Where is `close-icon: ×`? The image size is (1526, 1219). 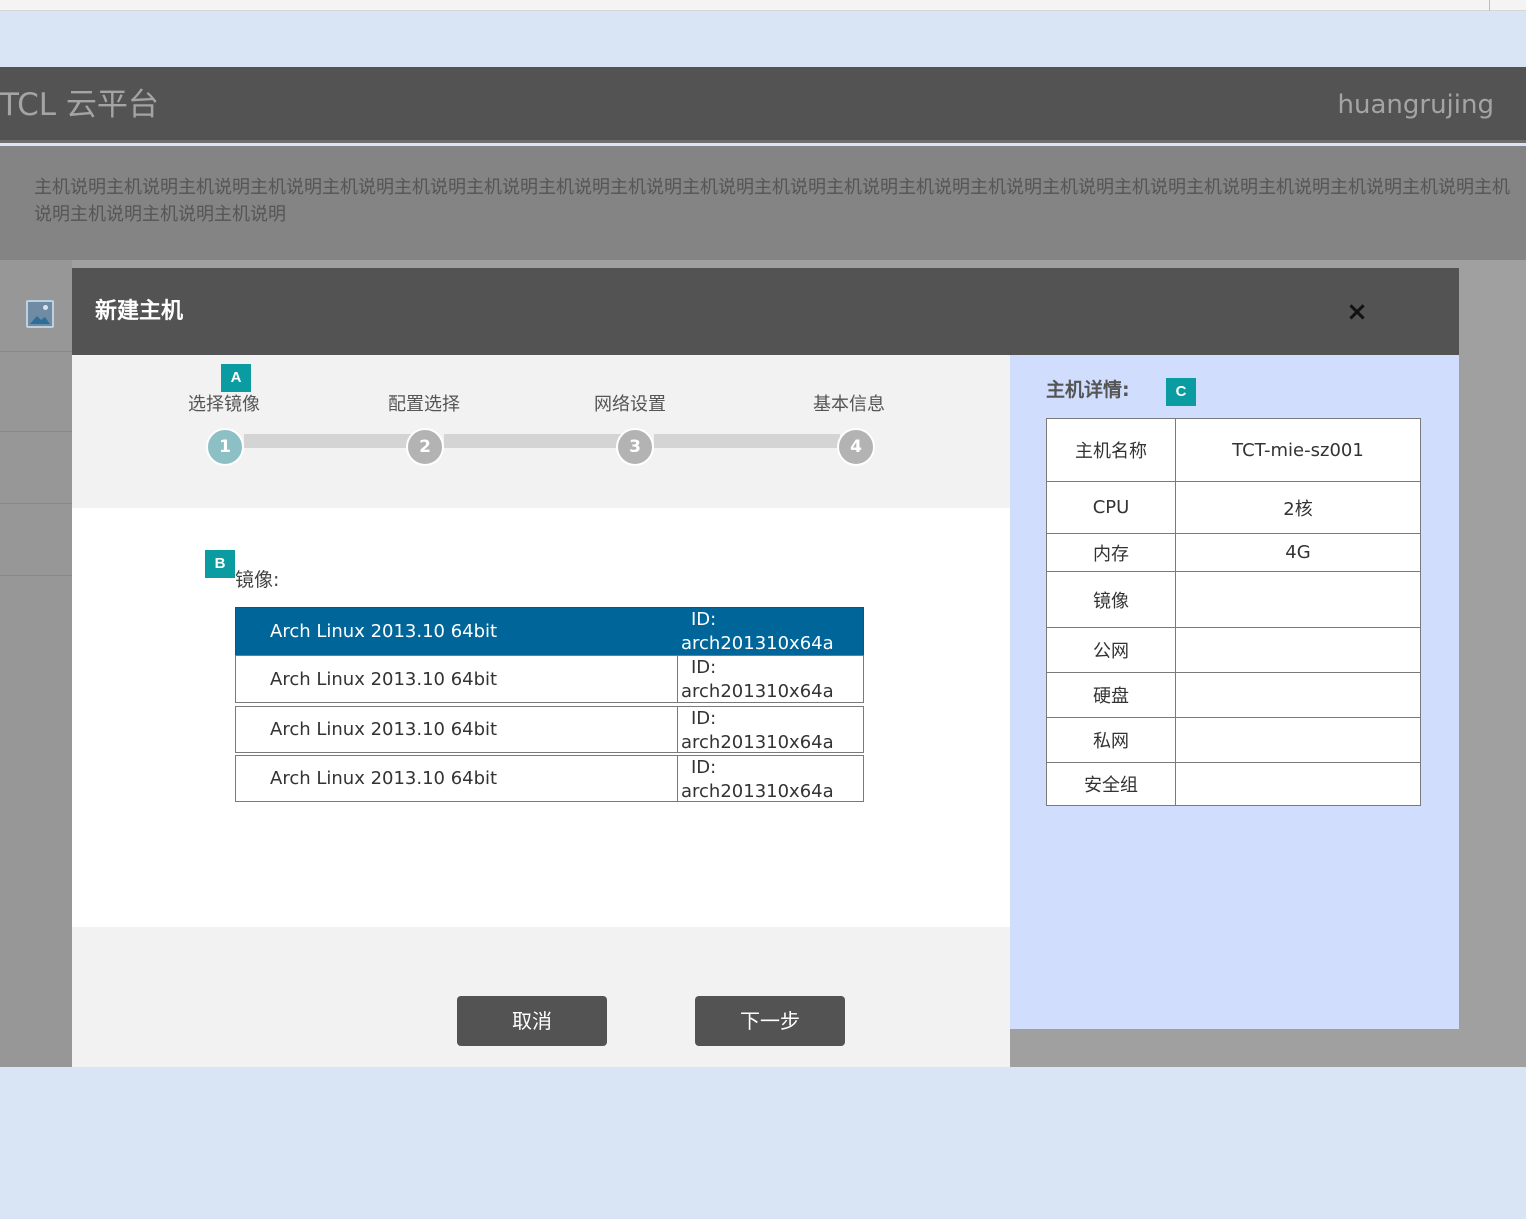 close-icon: × is located at coordinates (1357, 312).